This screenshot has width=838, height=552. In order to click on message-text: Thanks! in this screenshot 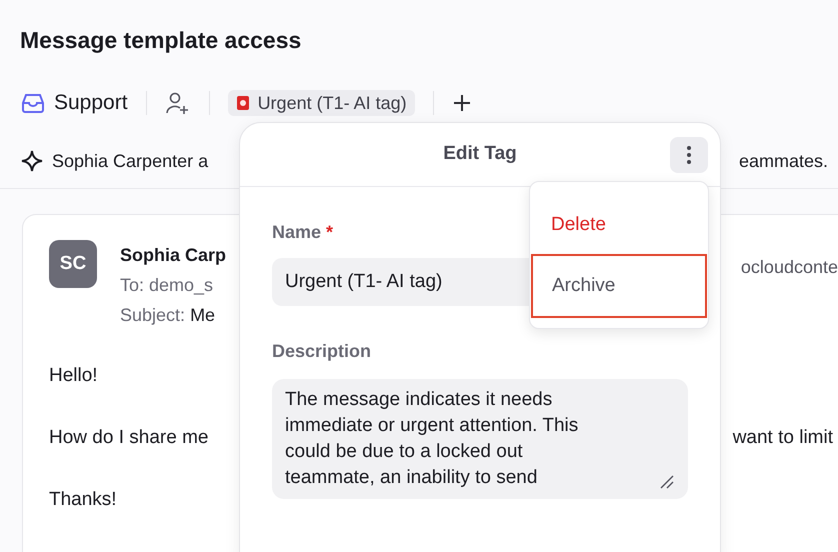, I will do `click(83, 500)`.